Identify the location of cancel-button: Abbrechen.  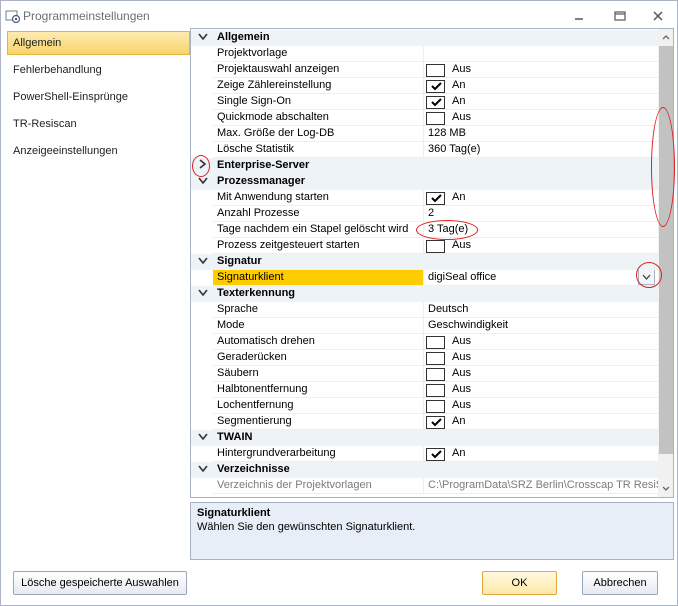
(620, 583).